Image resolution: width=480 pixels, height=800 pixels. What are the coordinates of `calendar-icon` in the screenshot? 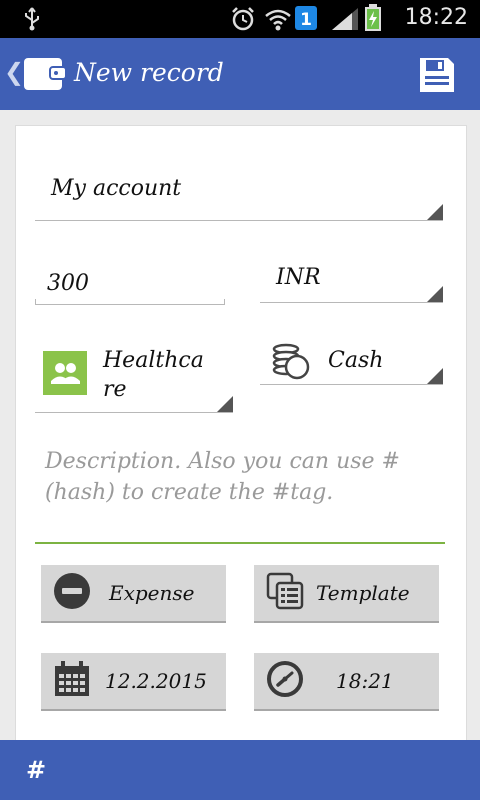 It's located at (72, 681).